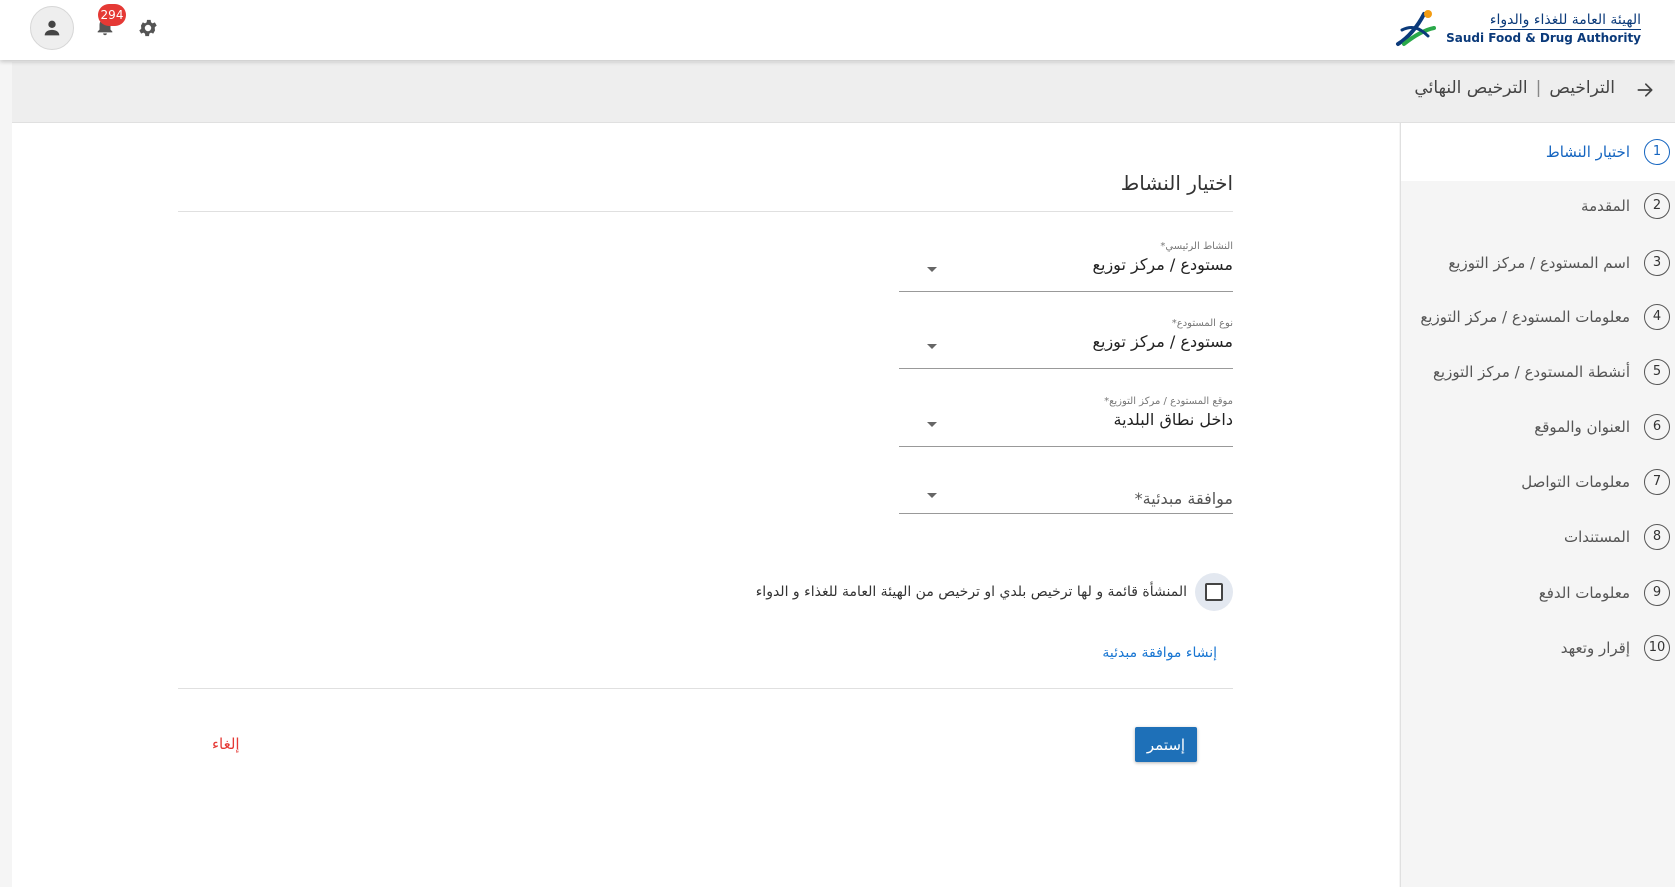 The width and height of the screenshot is (1675, 887). Describe the element at coordinates (1605, 206) in the screenshot. I see `step-label: المقدمة` at that location.